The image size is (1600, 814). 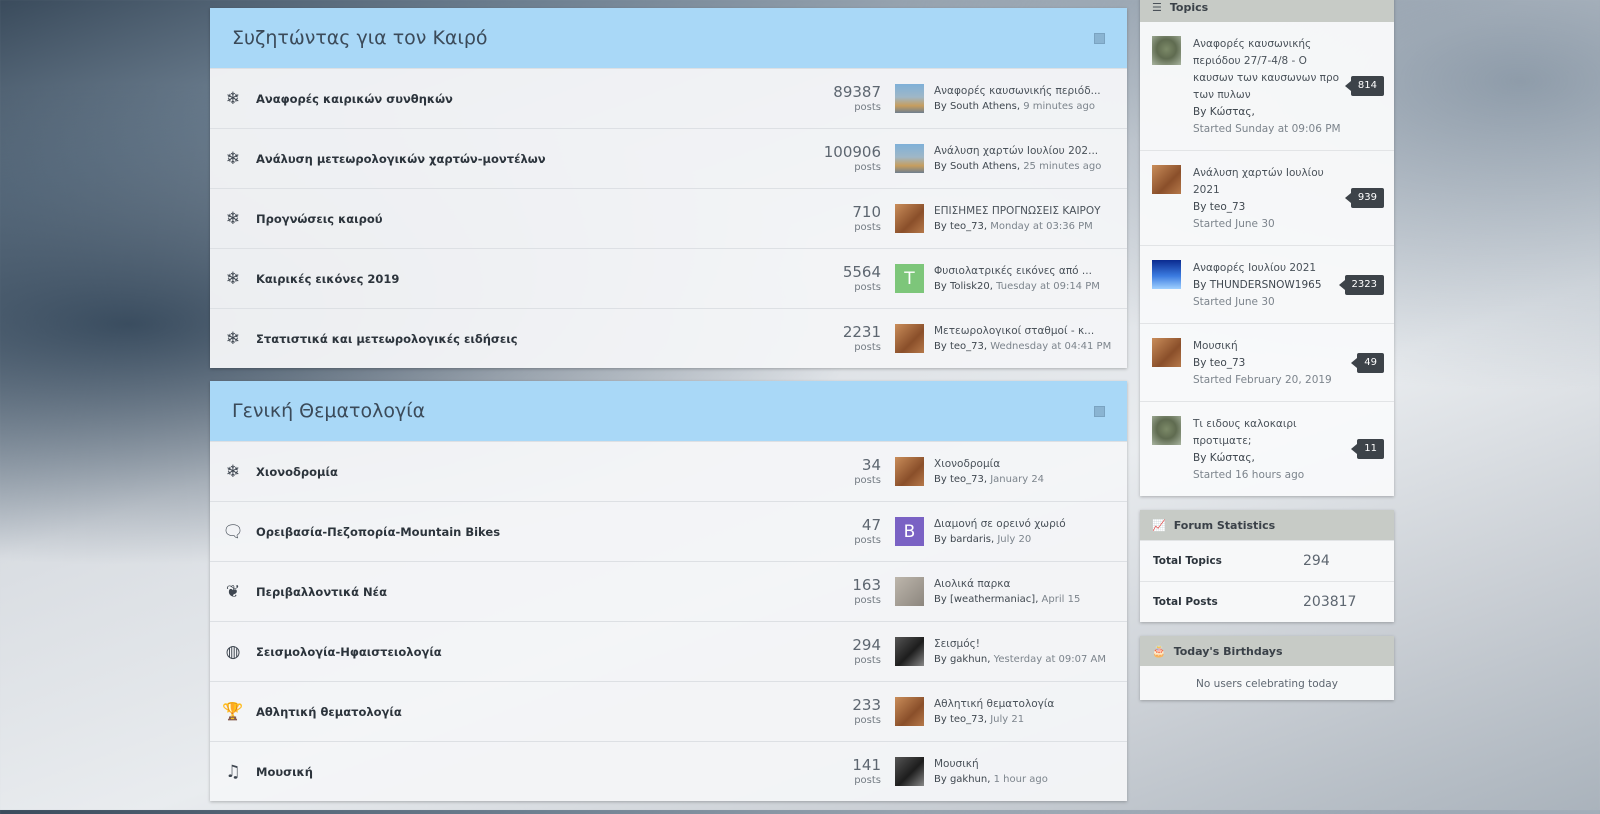 I want to click on last-post-text: Σεισμός! By gakhun, Yesterday at 09:07 AM, so click(x=1020, y=652).